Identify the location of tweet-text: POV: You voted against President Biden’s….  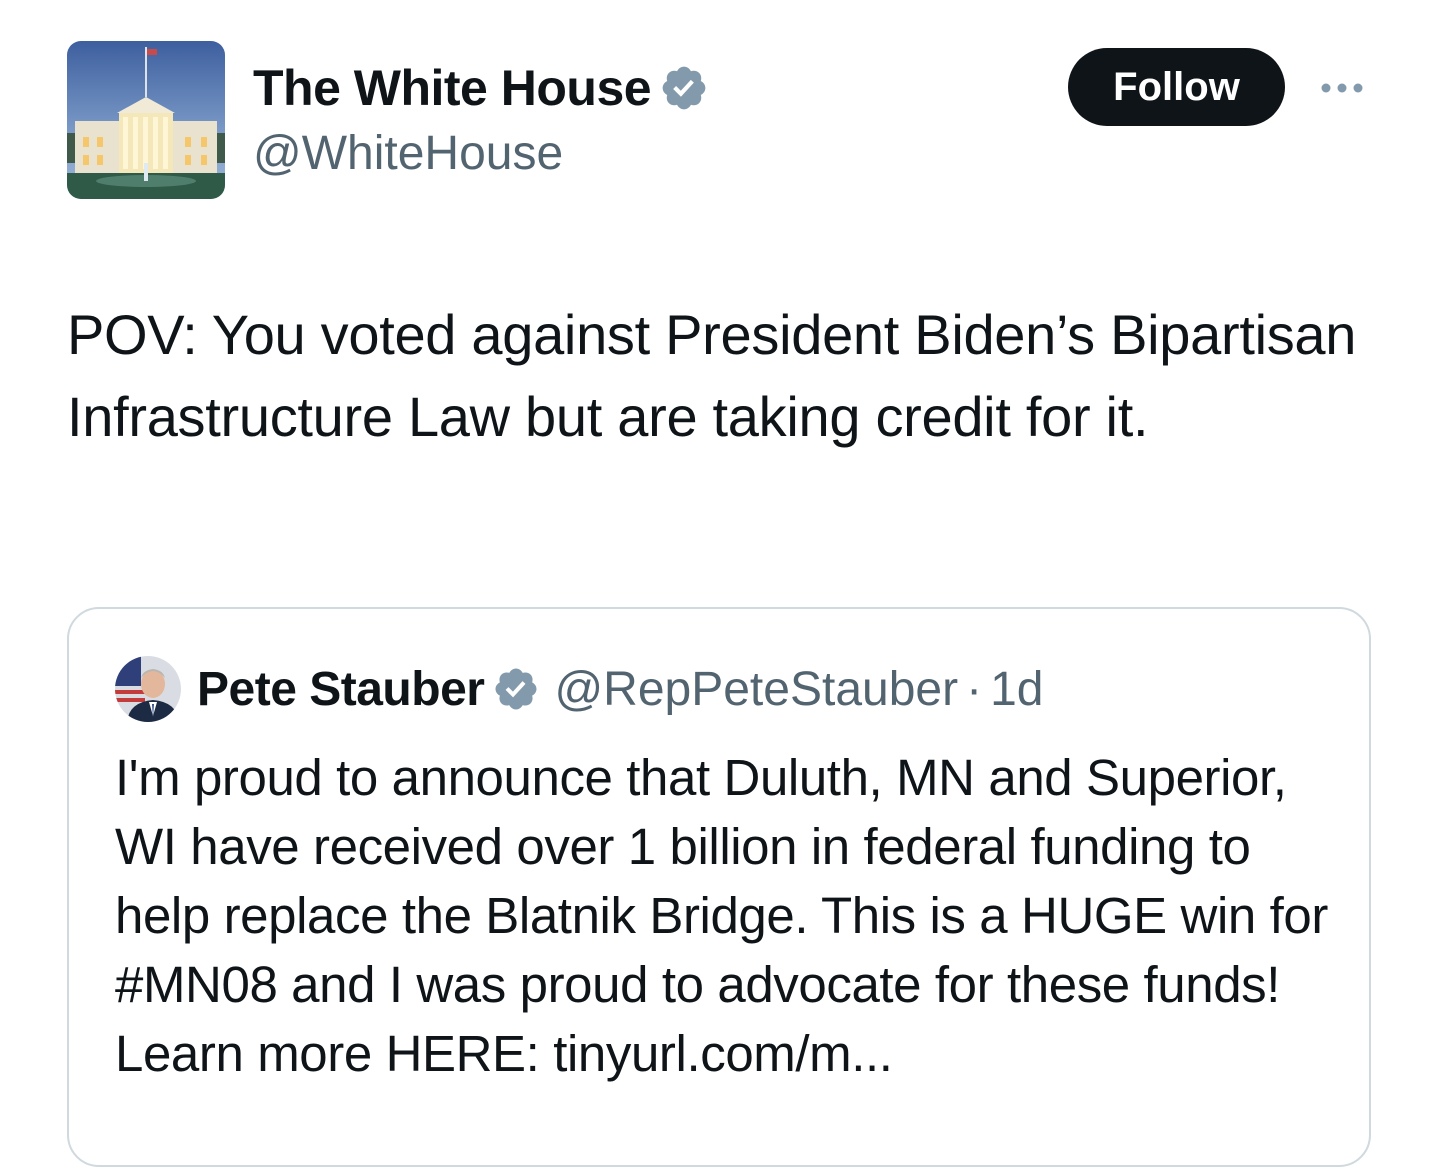
(712, 375).